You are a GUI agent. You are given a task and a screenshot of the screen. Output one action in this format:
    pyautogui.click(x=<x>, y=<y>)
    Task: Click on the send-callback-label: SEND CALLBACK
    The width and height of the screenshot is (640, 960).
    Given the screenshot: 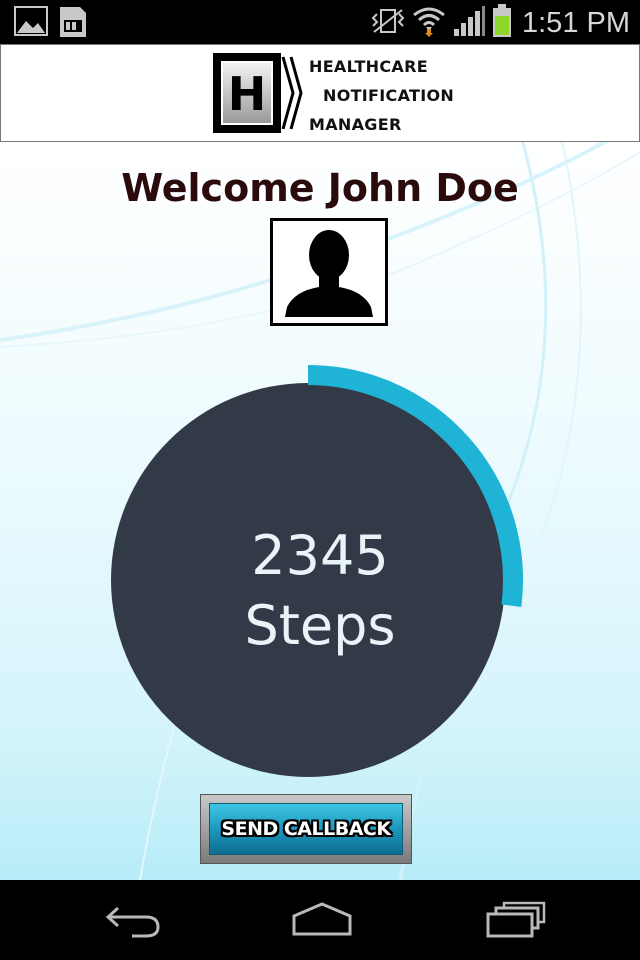 What is the action you would take?
    pyautogui.click(x=306, y=829)
    